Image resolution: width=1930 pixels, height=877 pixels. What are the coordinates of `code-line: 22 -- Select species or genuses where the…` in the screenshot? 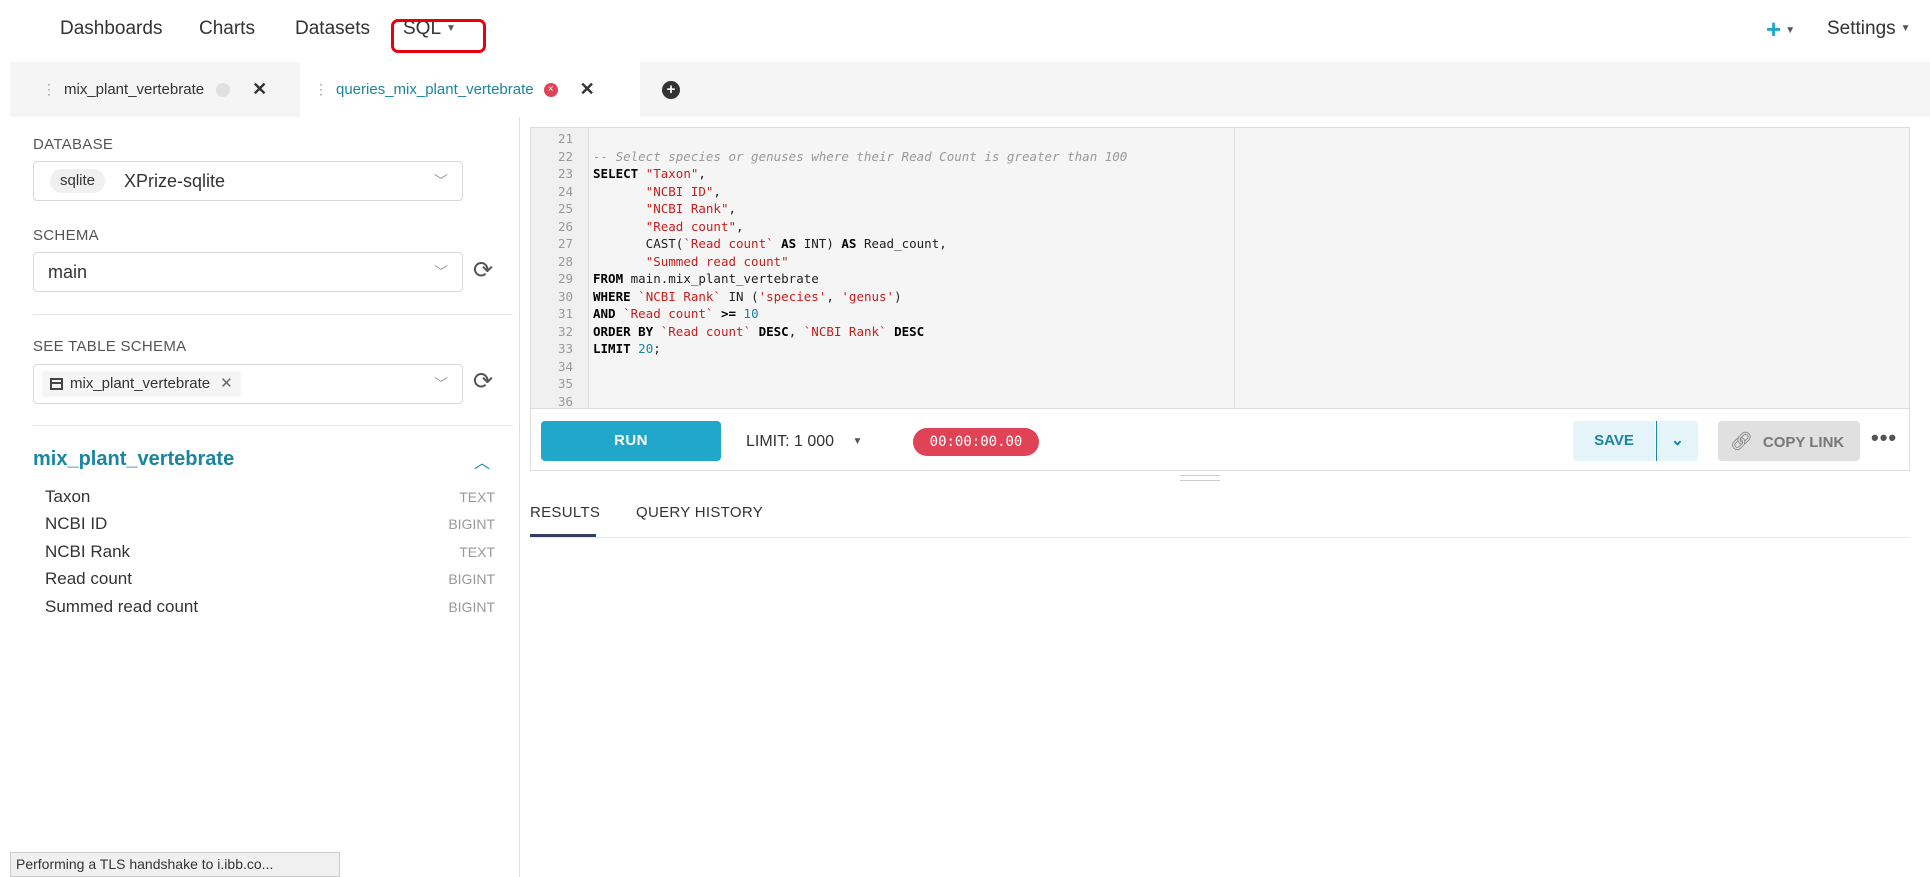 It's located at (1220, 158).